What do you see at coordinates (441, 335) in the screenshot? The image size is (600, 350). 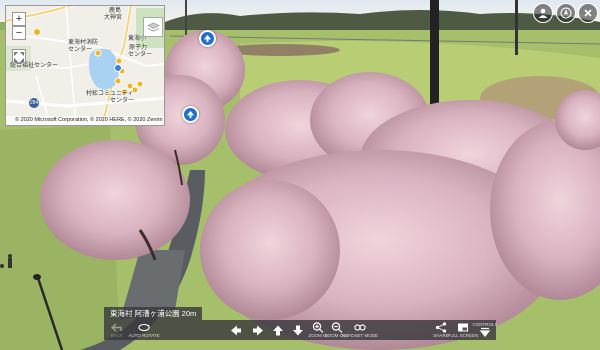 I see `share-label: SHARE` at bounding box center [441, 335].